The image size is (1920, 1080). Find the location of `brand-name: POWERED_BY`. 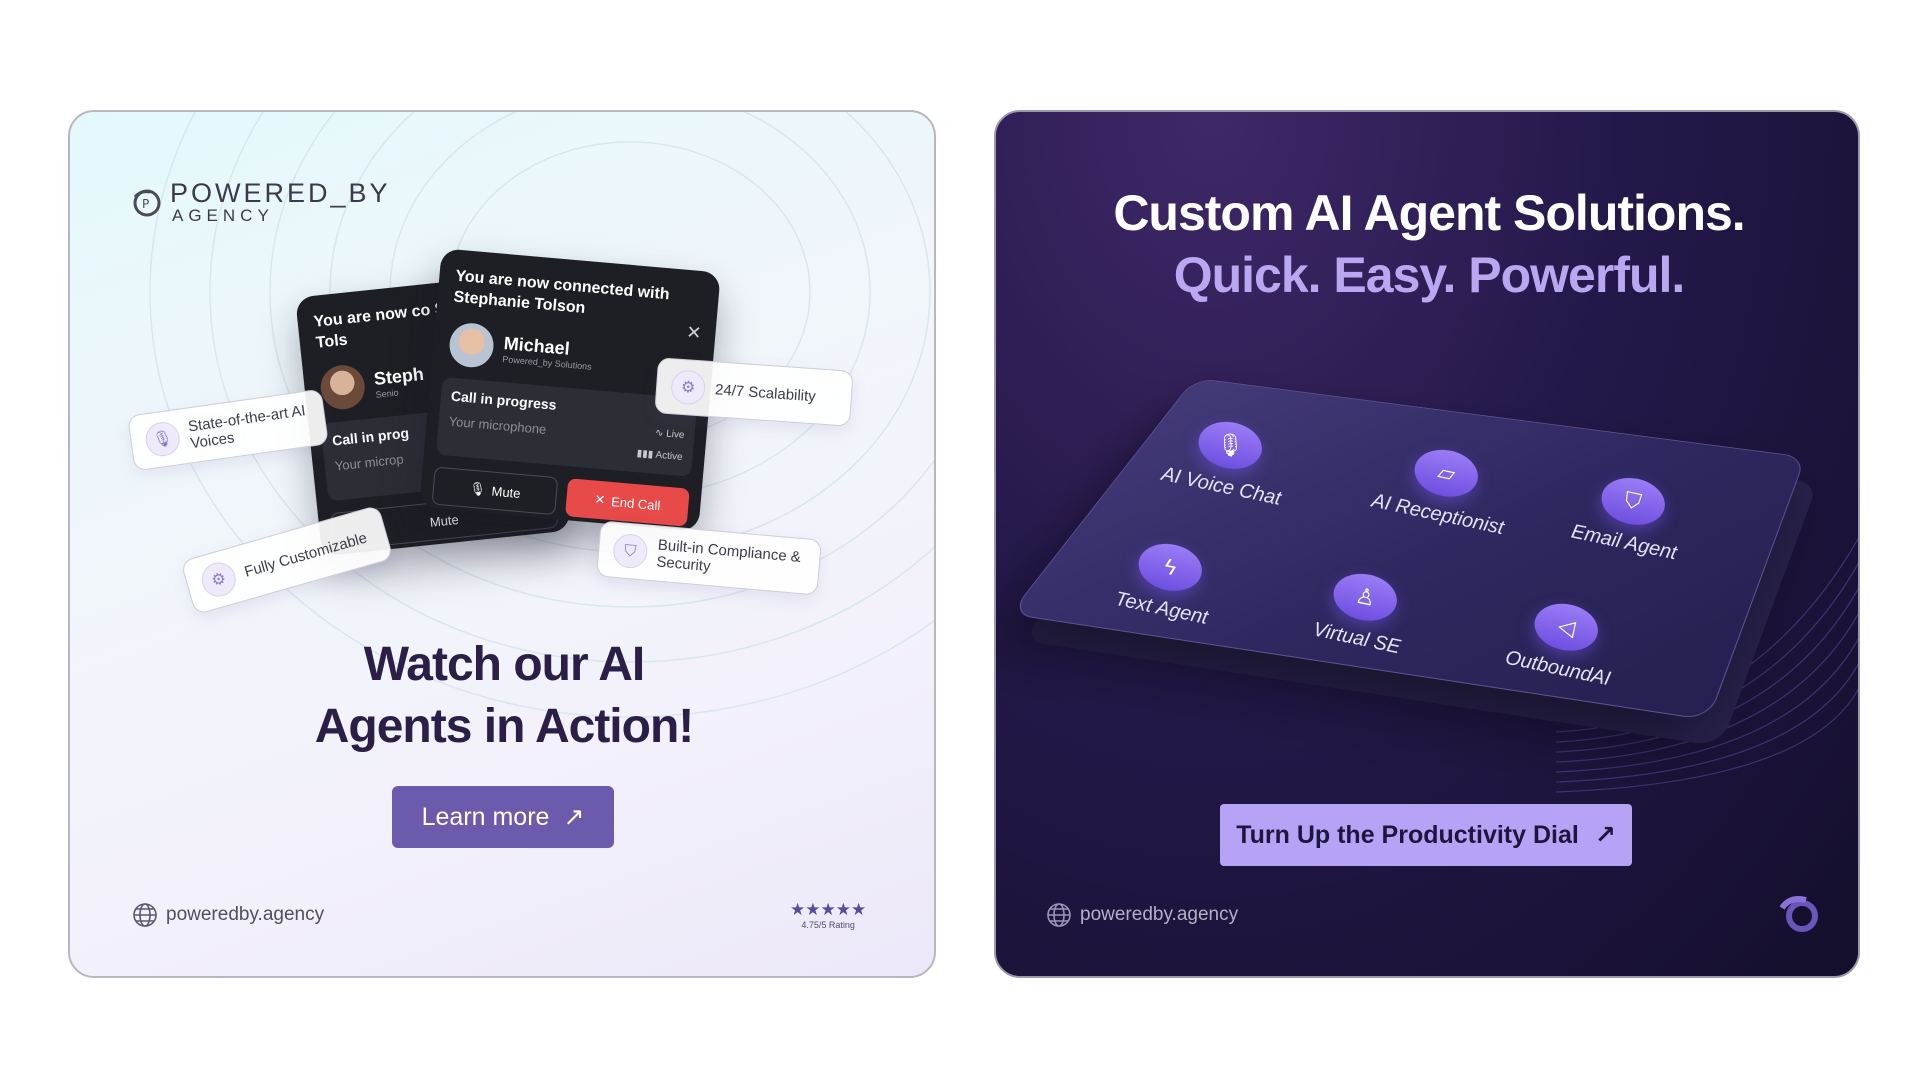

brand-name: POWERED_BY is located at coordinates (280, 193).